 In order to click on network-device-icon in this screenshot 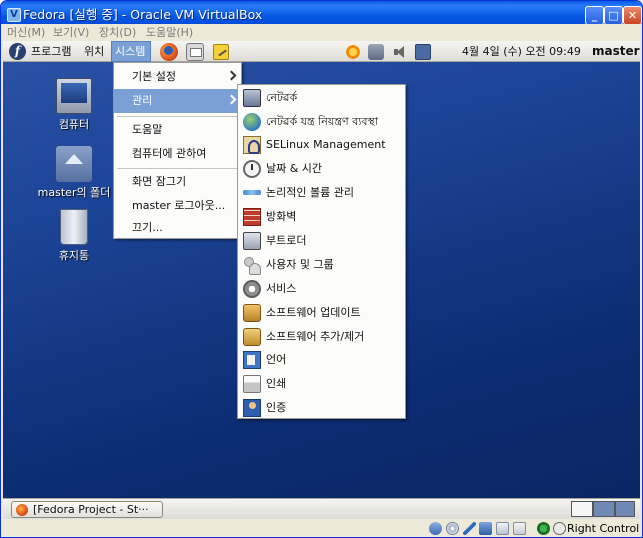, I will do `click(252, 122)`.